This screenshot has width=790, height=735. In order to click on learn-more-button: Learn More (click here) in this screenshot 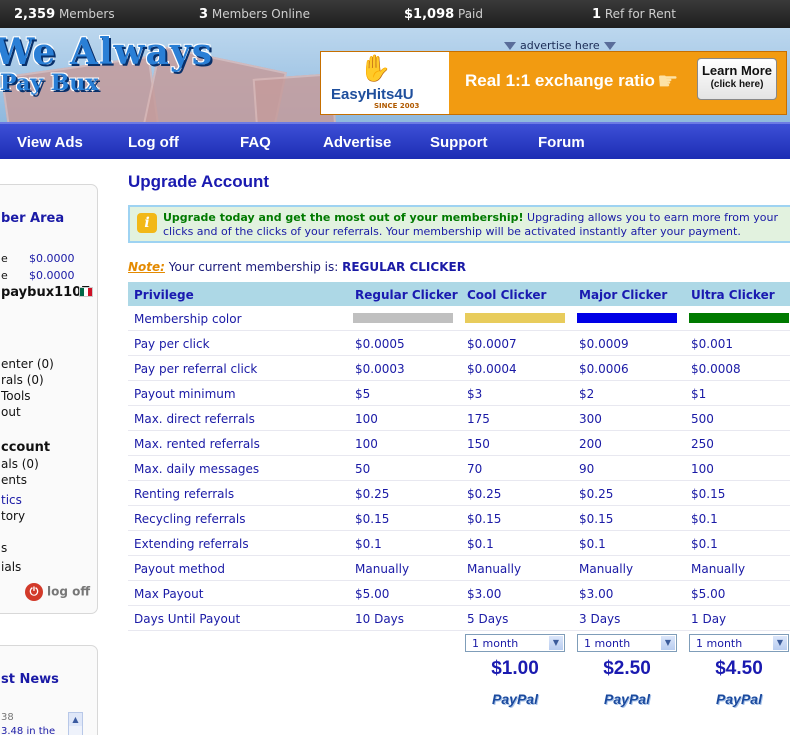, I will do `click(737, 79)`.